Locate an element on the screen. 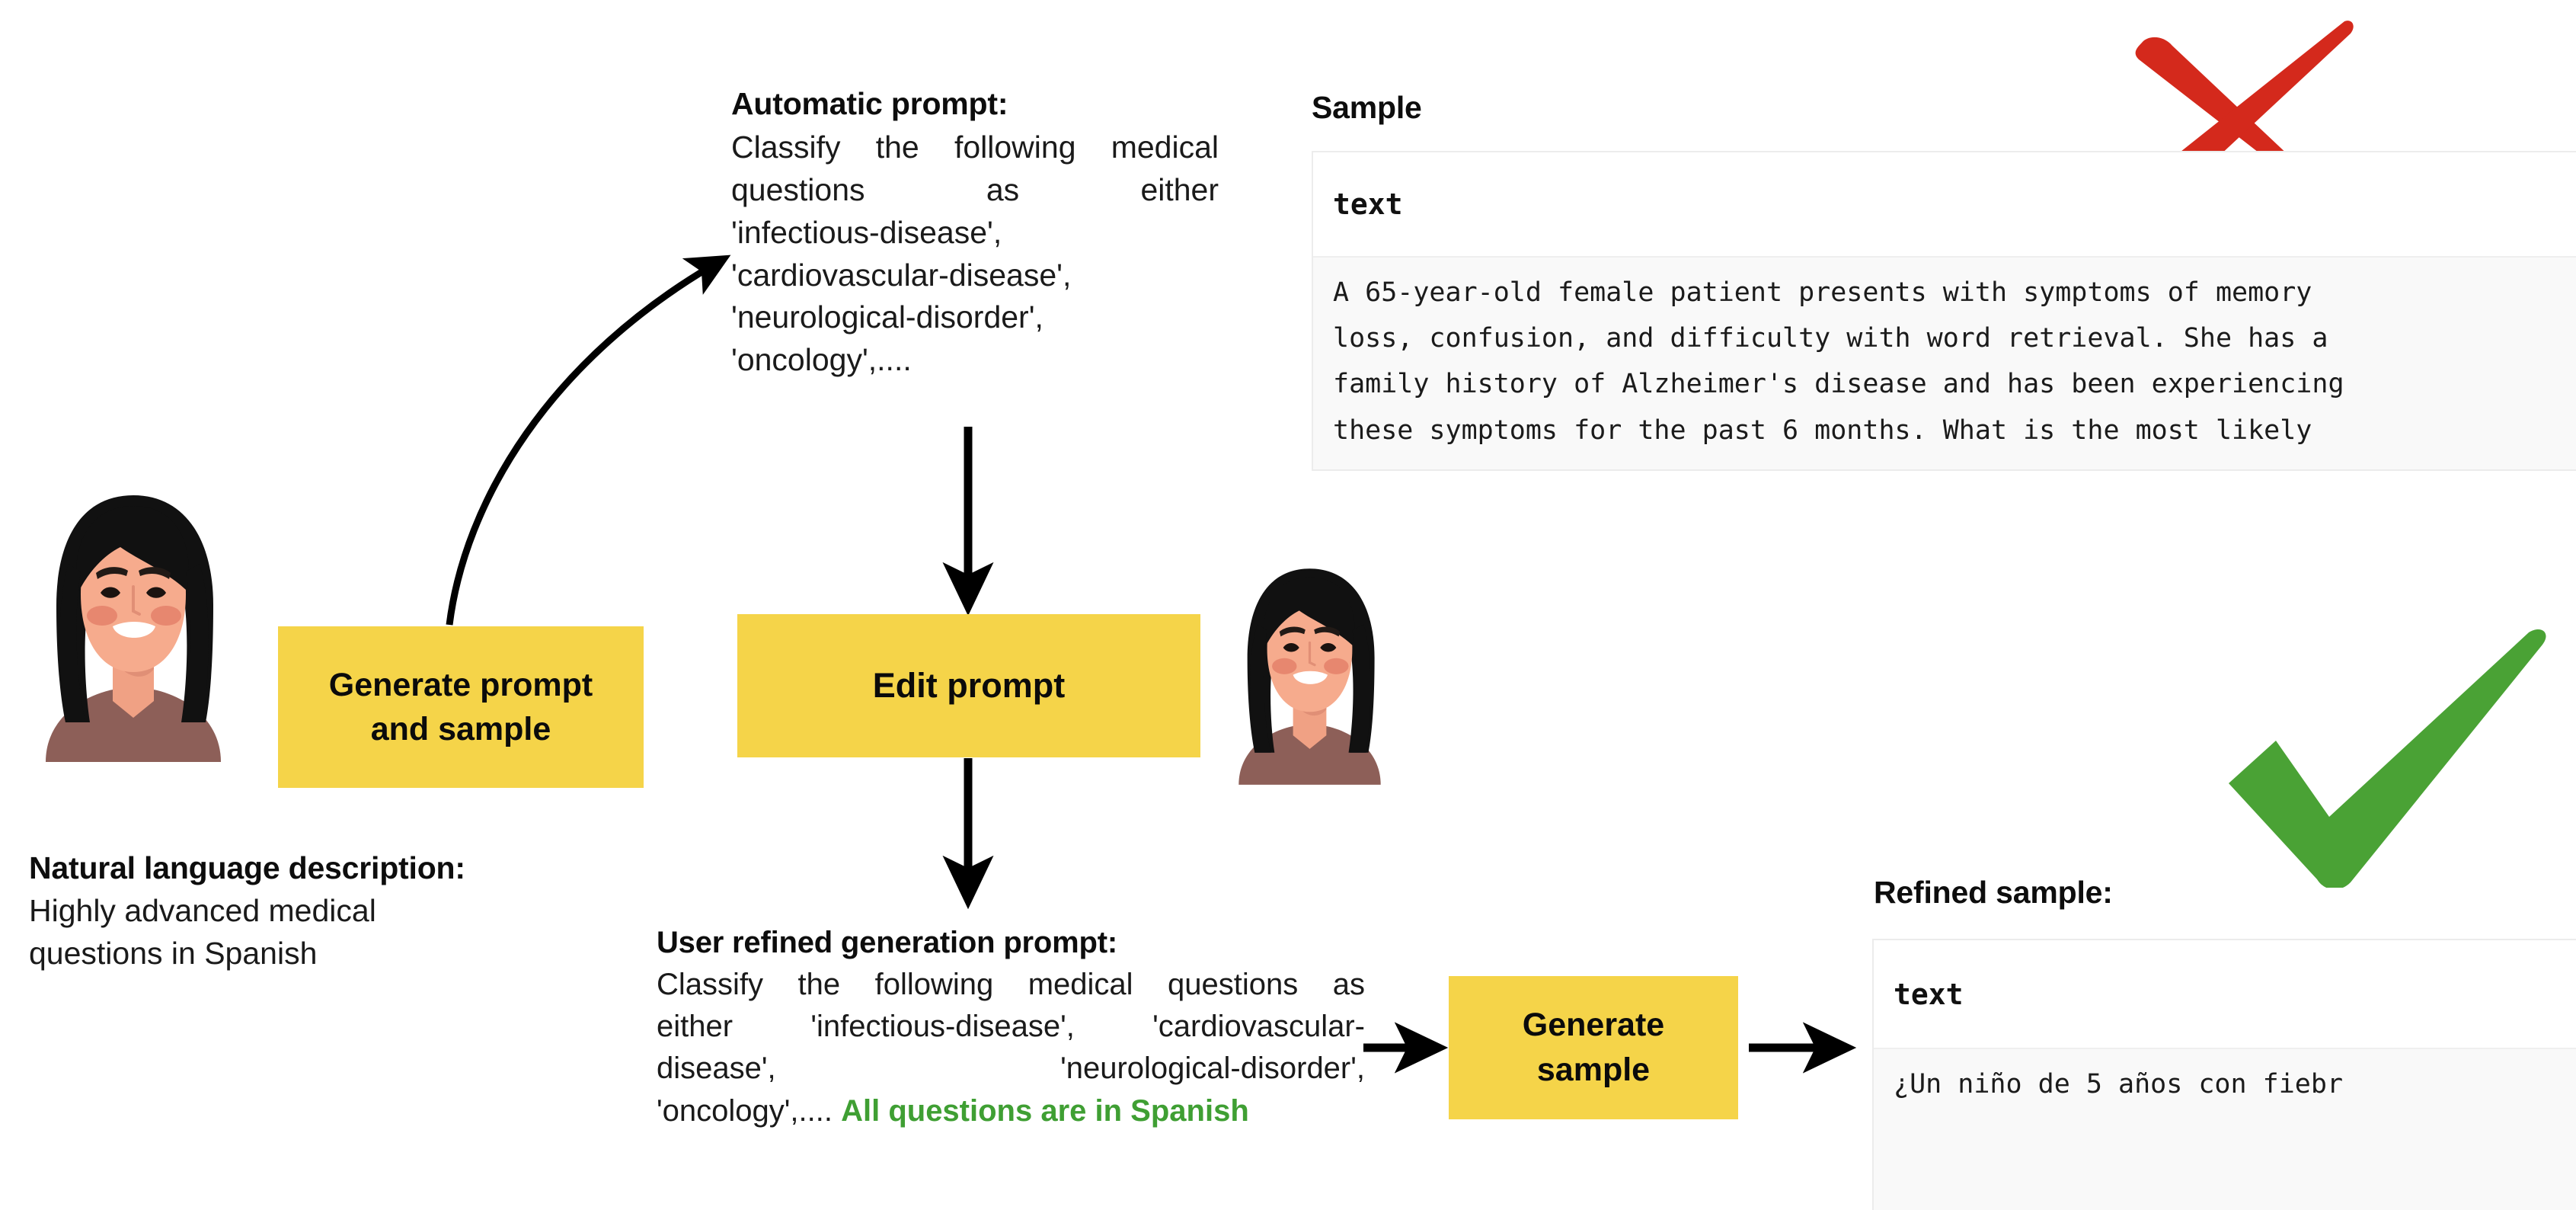  generate-prompt-line-2: and sample is located at coordinates (460, 729).